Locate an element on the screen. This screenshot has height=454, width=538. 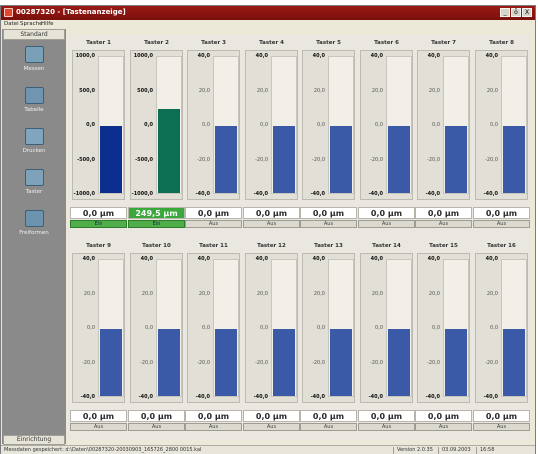
gauge-tick-label: -500,0 is located at coordinates (86, 159).